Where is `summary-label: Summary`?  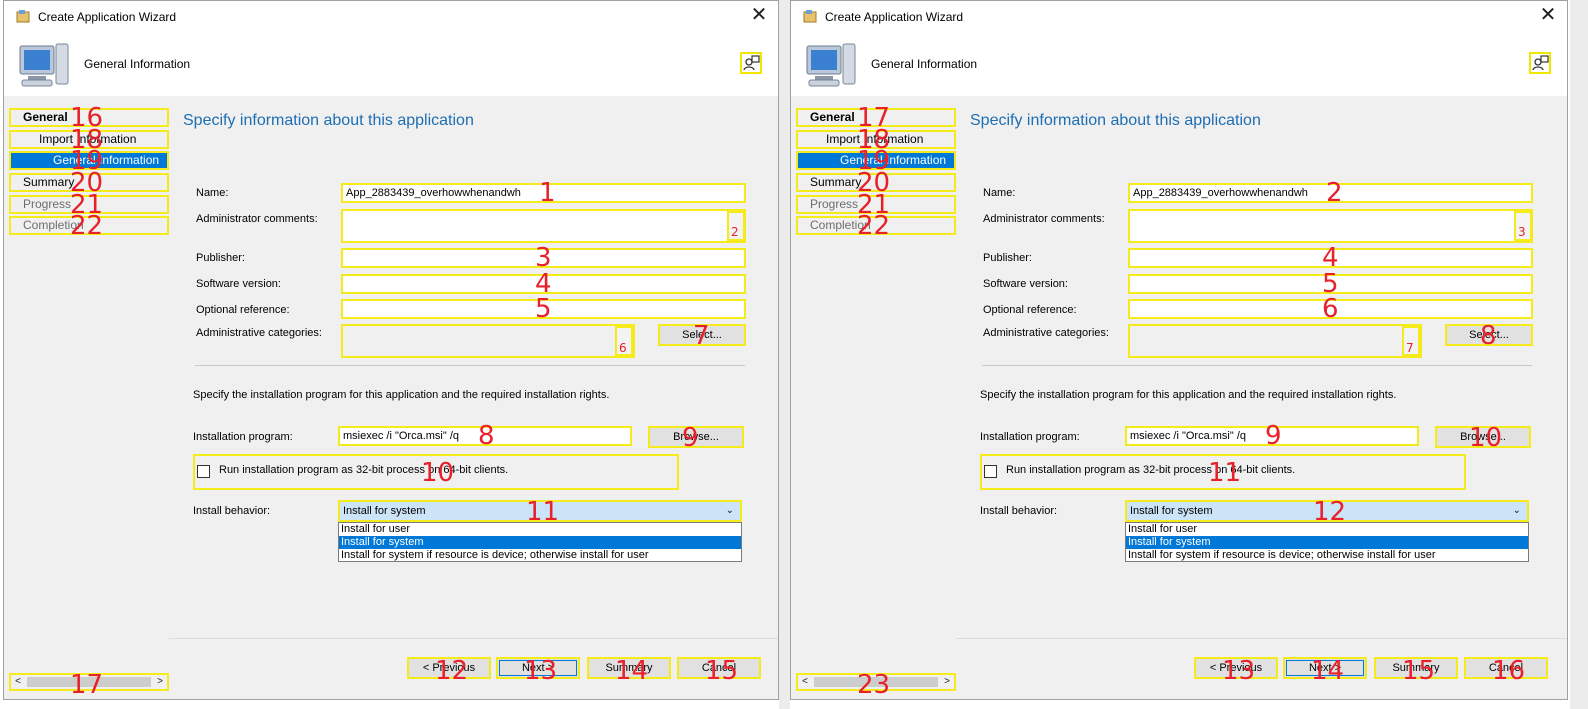 summary-label: Summary is located at coordinates (629, 668).